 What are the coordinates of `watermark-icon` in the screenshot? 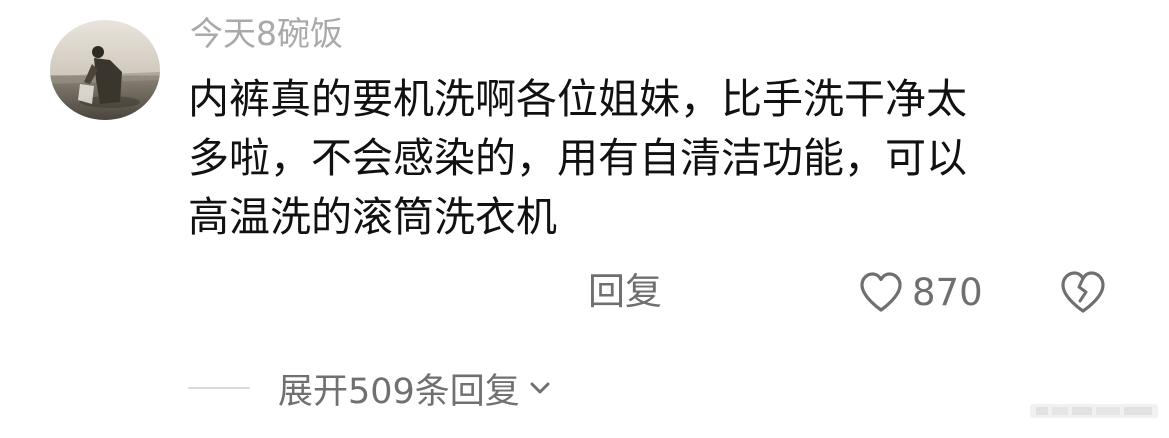 It's located at (1094, 411).